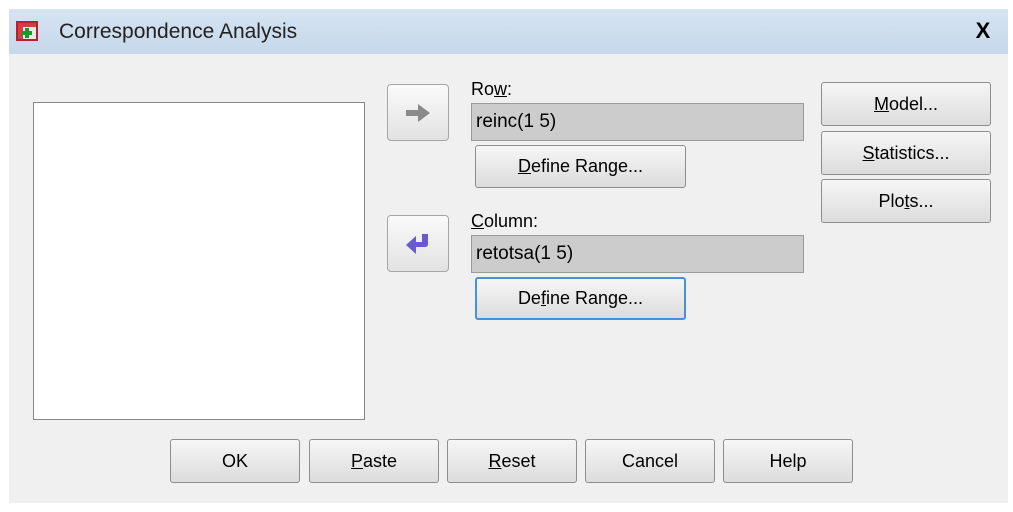 Image resolution: width=1013 pixels, height=512 pixels. What do you see at coordinates (510, 89) in the screenshot?
I see `row-label-post: :` at bounding box center [510, 89].